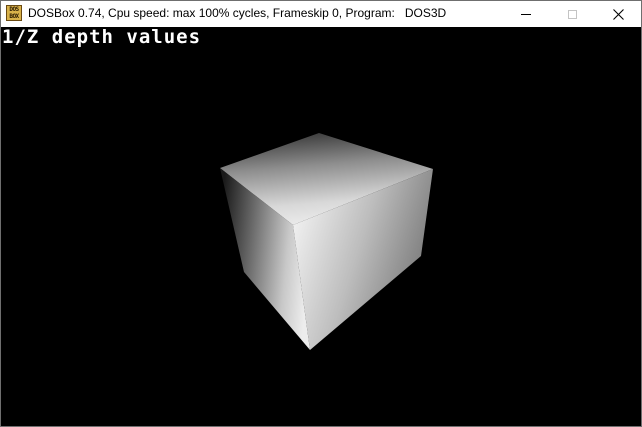 Image resolution: width=642 pixels, height=427 pixels. I want to click on close-icon, so click(618, 14).